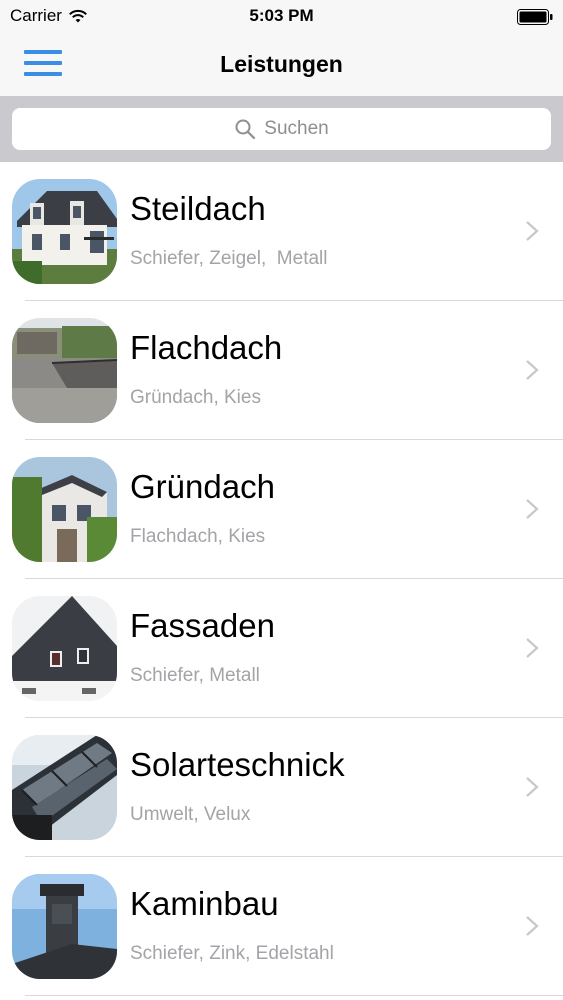  Describe the element at coordinates (281, 231) in the screenshot. I see `list-item-steildach: Steildach Schiefer, Zeigel, Metall` at that location.